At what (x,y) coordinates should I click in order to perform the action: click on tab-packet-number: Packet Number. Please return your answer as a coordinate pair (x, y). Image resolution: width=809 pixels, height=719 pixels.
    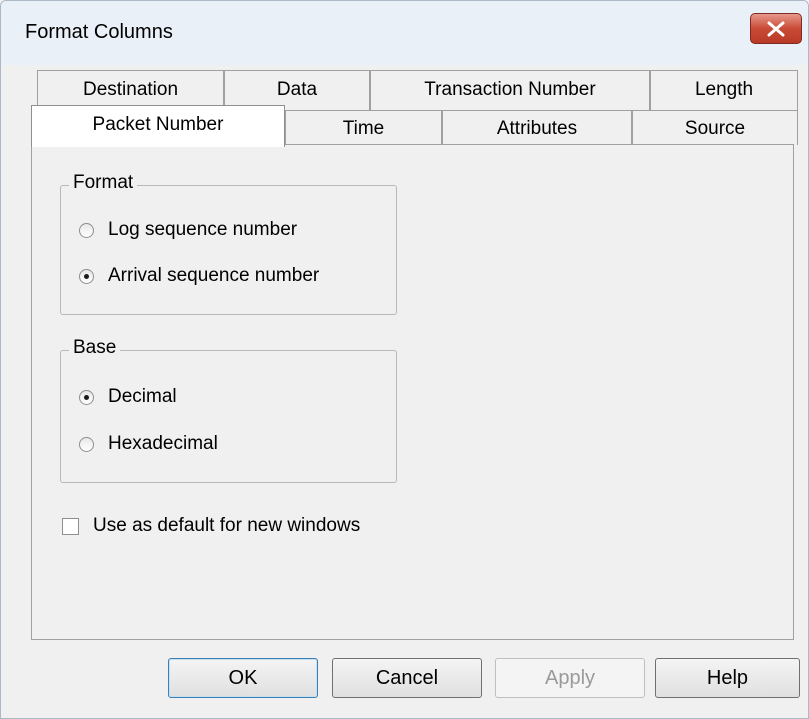
    Looking at the image, I should click on (158, 126).